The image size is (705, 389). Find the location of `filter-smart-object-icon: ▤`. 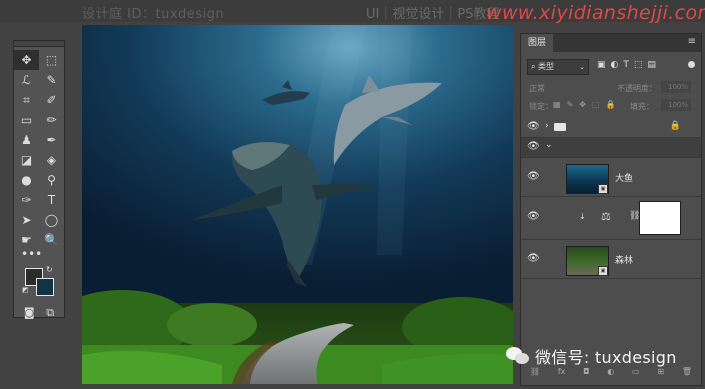

filter-smart-object-icon: ▤ is located at coordinates (651, 65).